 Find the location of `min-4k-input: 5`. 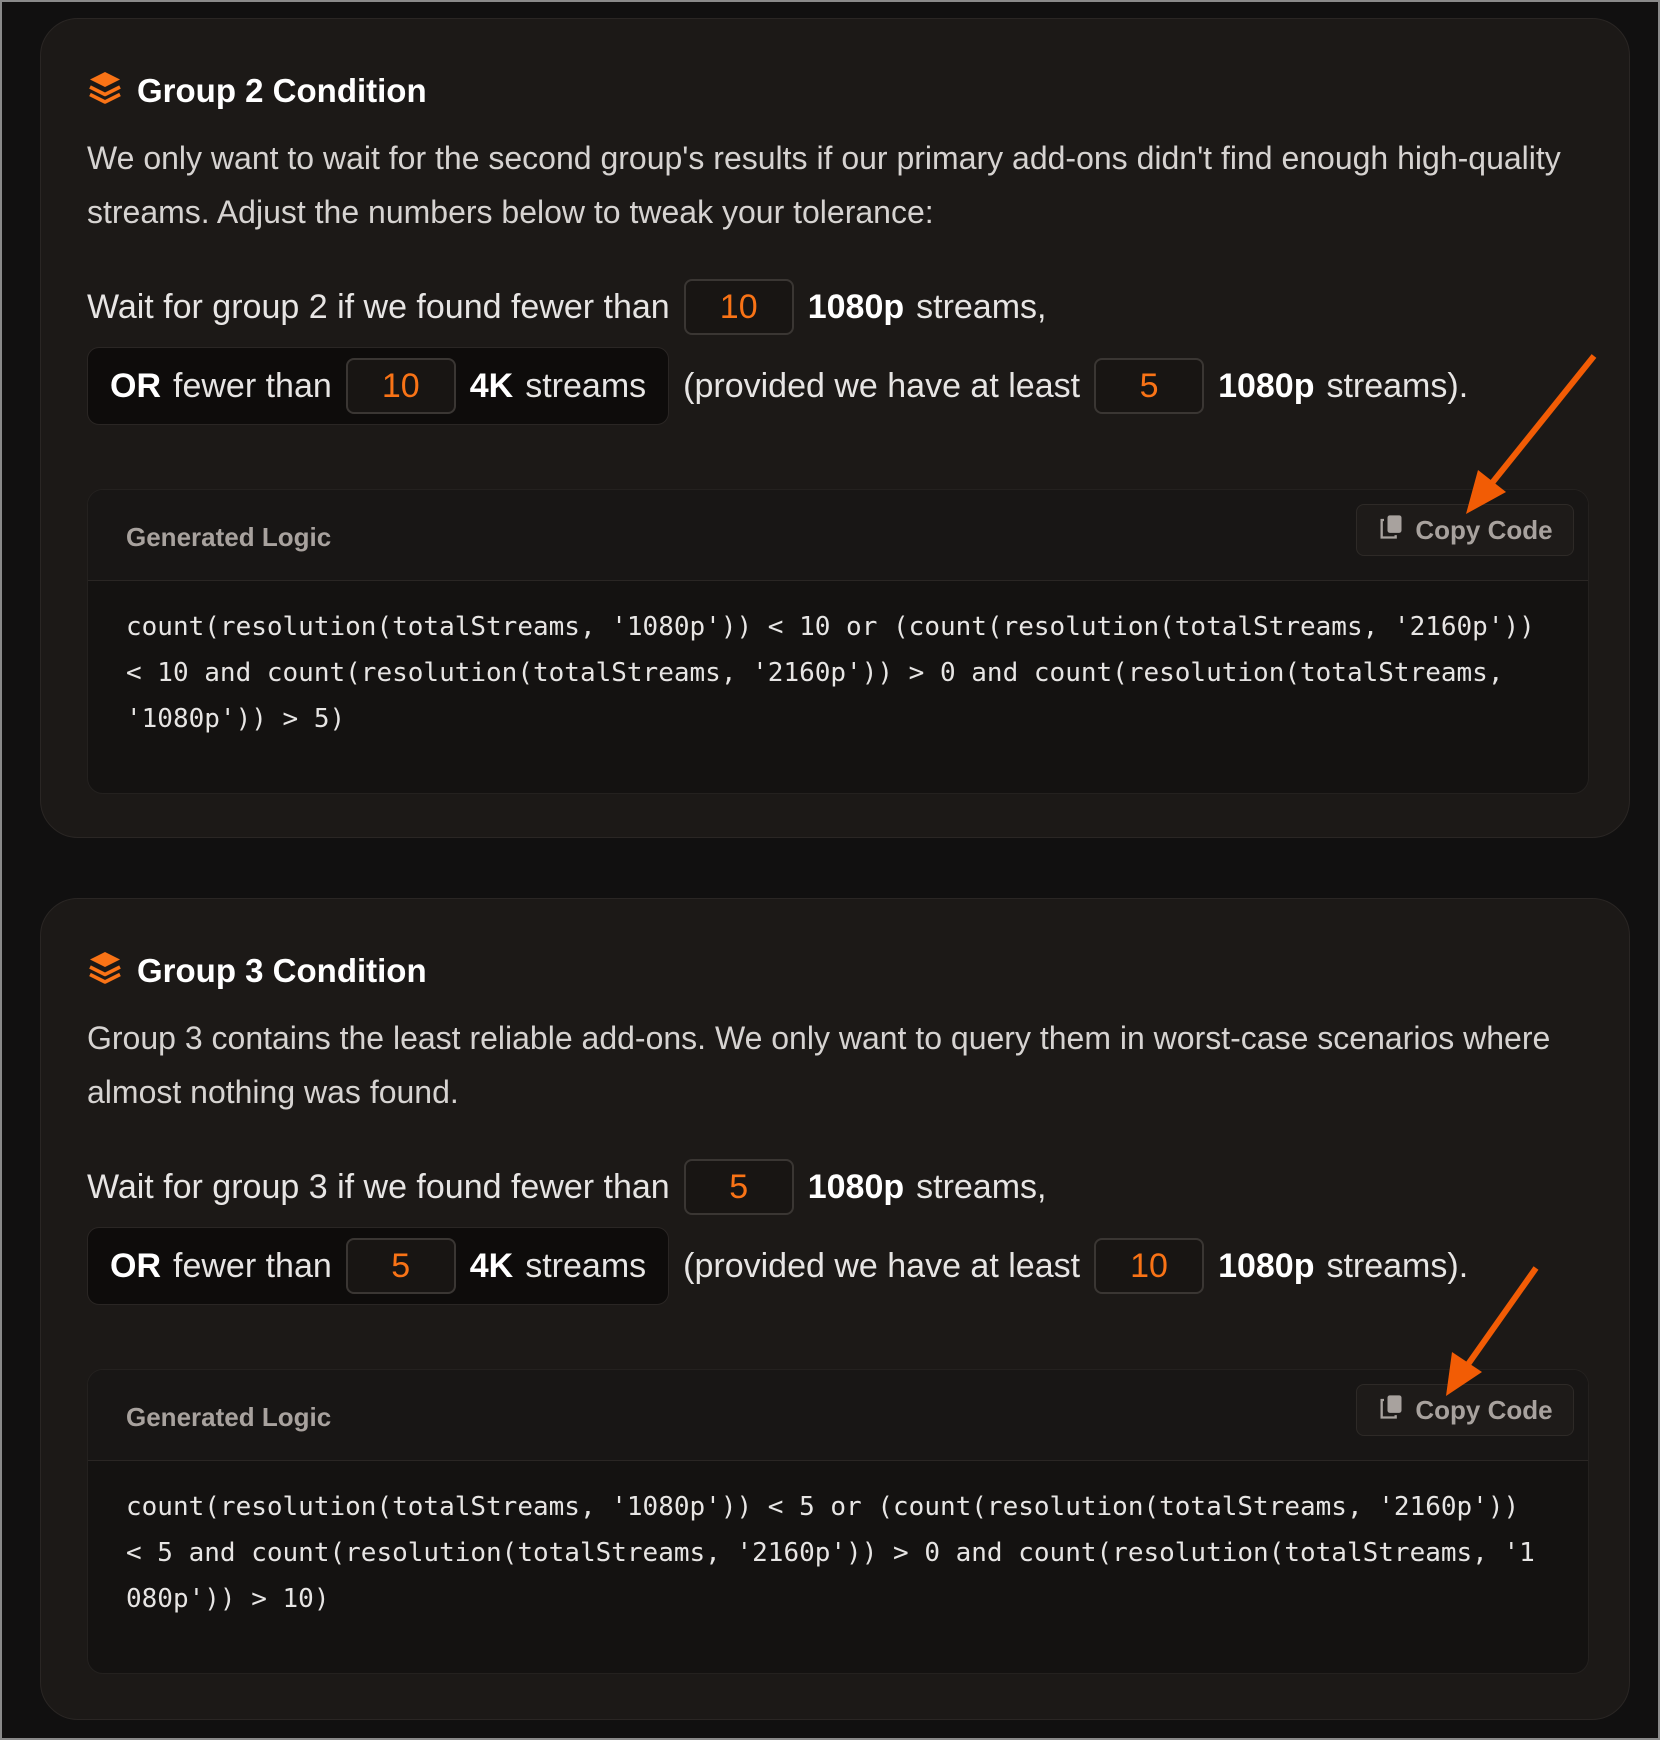

min-4k-input: 5 is located at coordinates (400, 1266).